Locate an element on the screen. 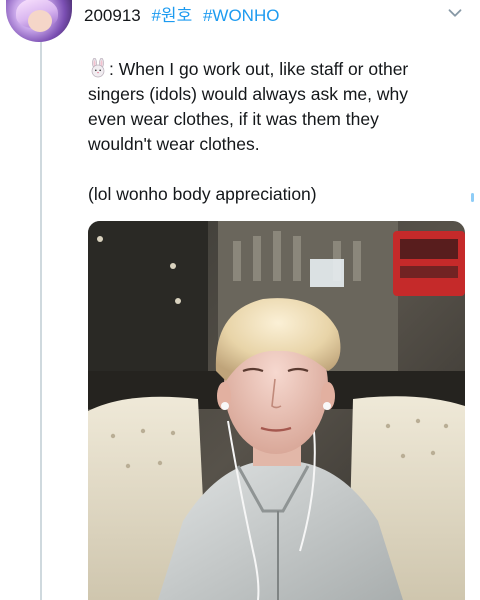 Image resolution: width=480 pixels, height=600 pixels. tweet-header: 200913 #원호 #WONHO is located at coordinates (181, 16).